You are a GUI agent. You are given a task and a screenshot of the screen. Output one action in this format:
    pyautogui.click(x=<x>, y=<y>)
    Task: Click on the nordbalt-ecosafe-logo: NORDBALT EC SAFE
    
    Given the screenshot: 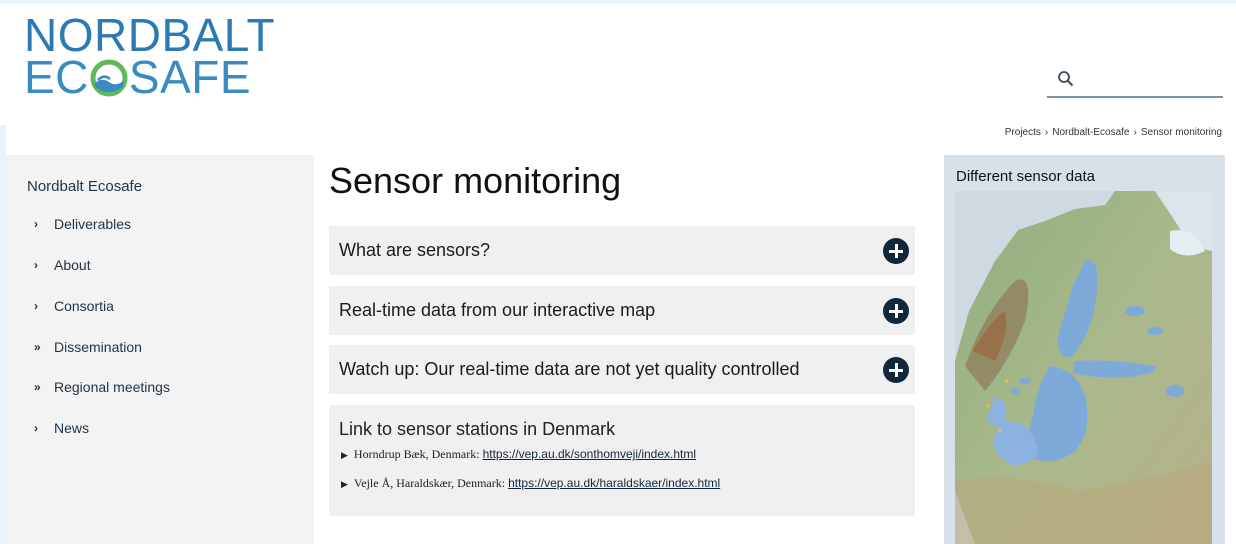 What is the action you would take?
    pyautogui.click(x=154, y=56)
    